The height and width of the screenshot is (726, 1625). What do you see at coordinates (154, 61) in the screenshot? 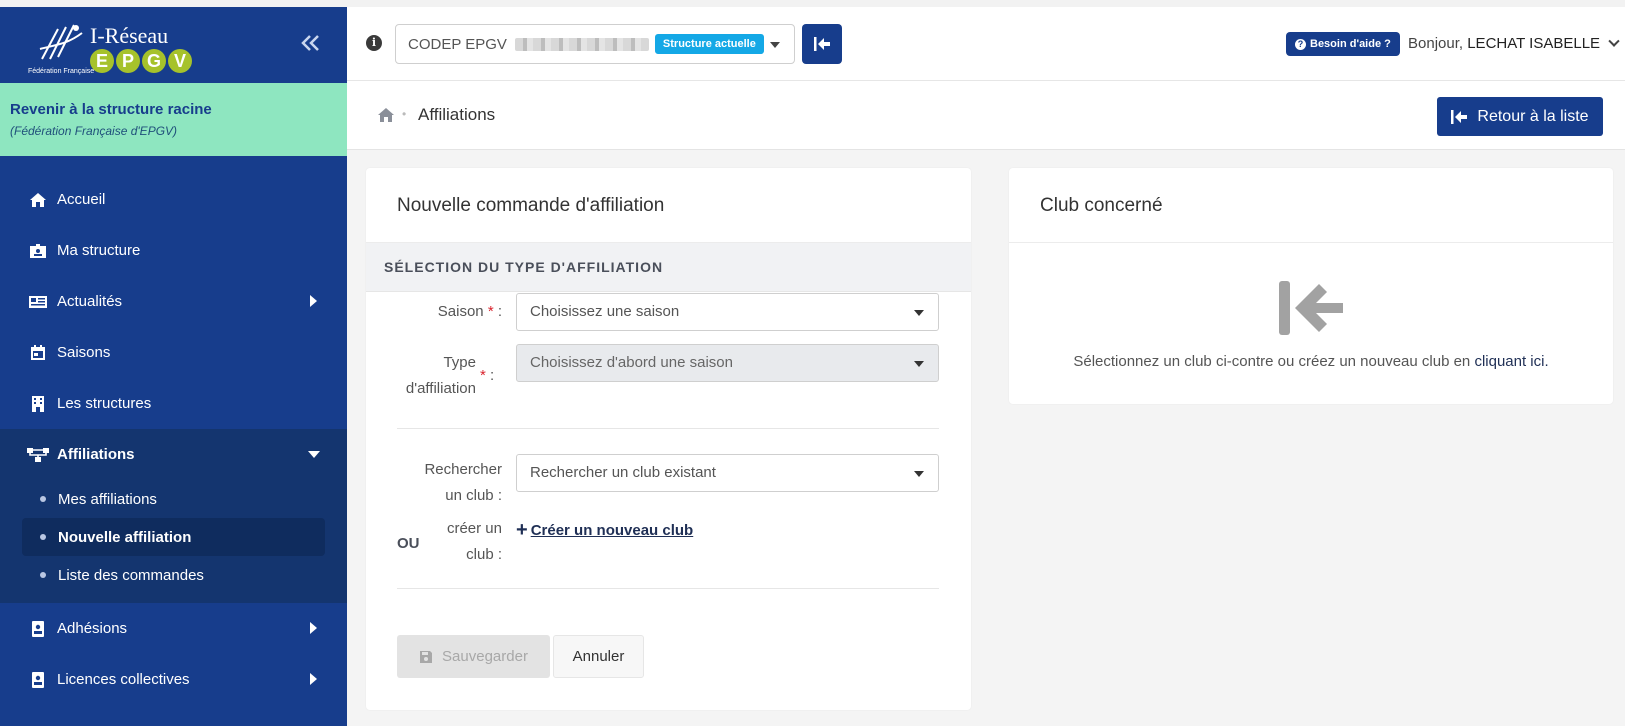
I see `logo-letter-g: G` at bounding box center [154, 61].